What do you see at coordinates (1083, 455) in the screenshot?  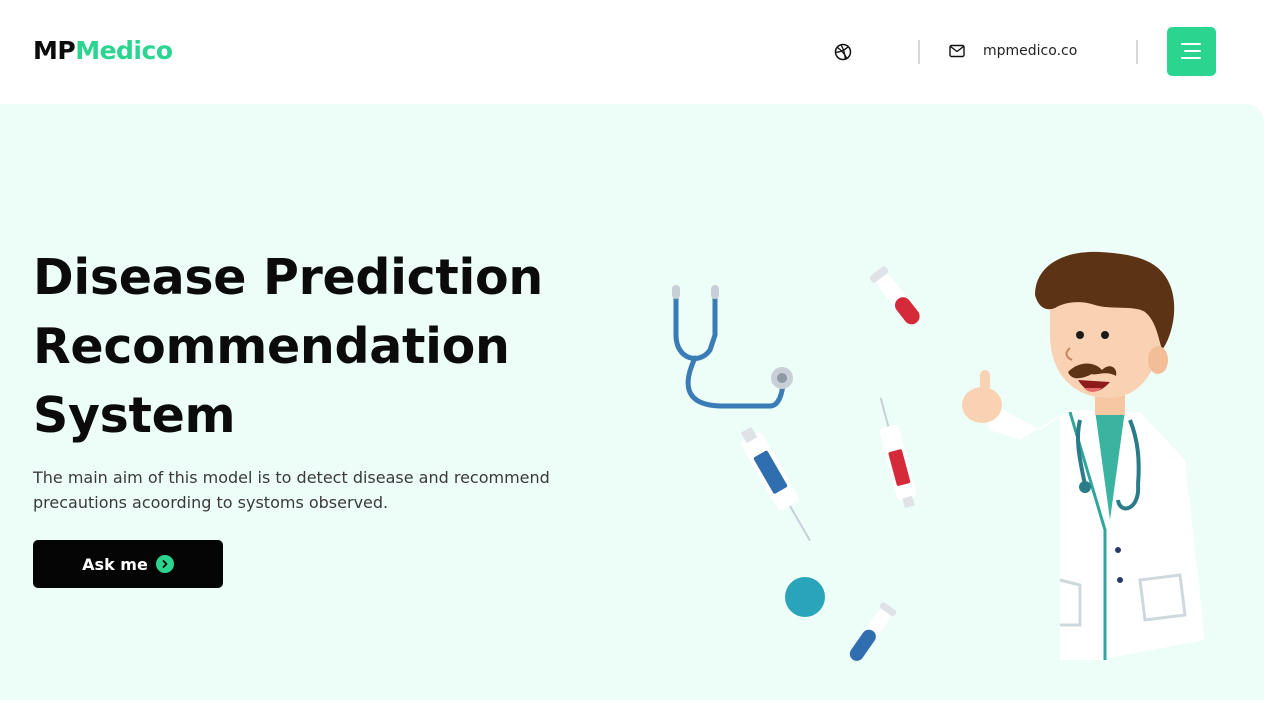 I see `doctor-icon` at bounding box center [1083, 455].